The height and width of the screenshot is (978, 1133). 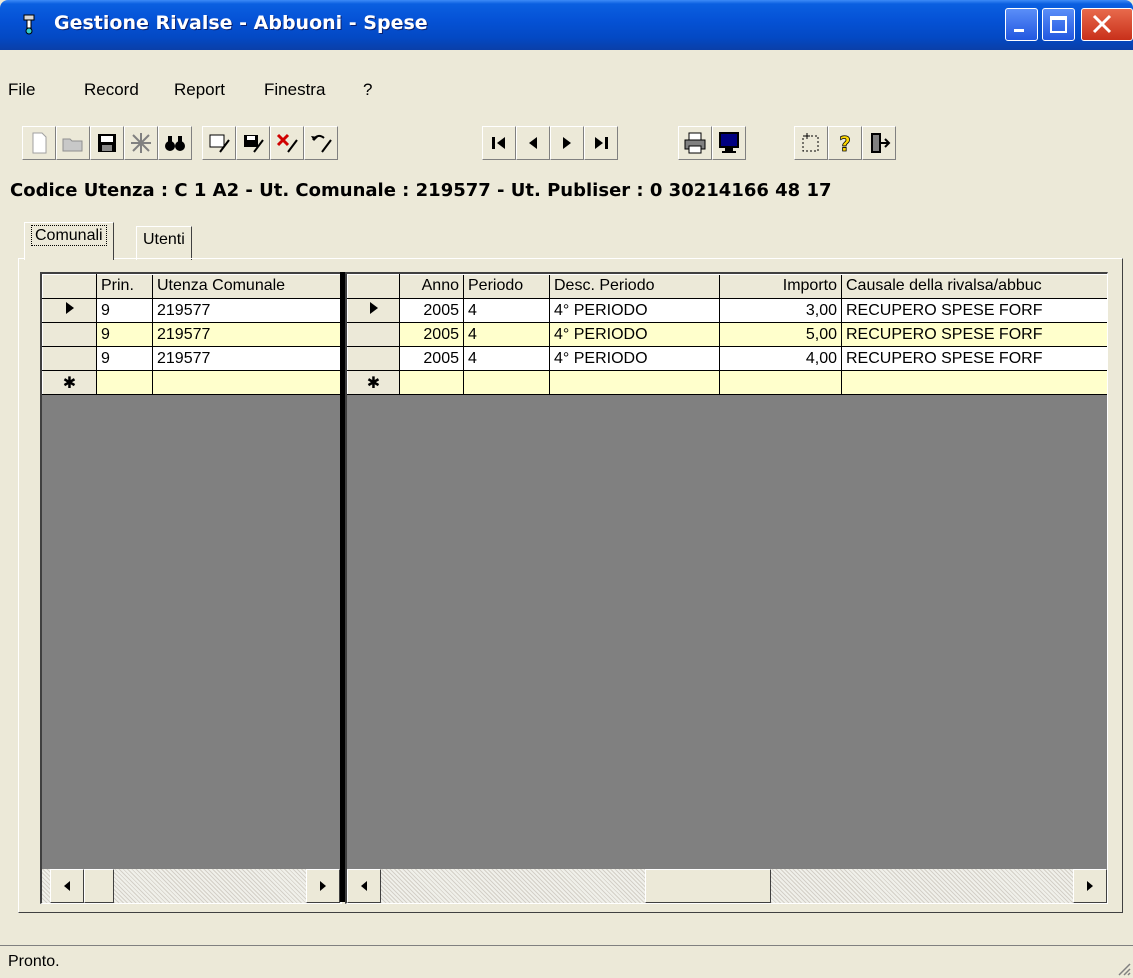 What do you see at coordinates (253, 143) in the screenshot?
I see `save-record-button` at bounding box center [253, 143].